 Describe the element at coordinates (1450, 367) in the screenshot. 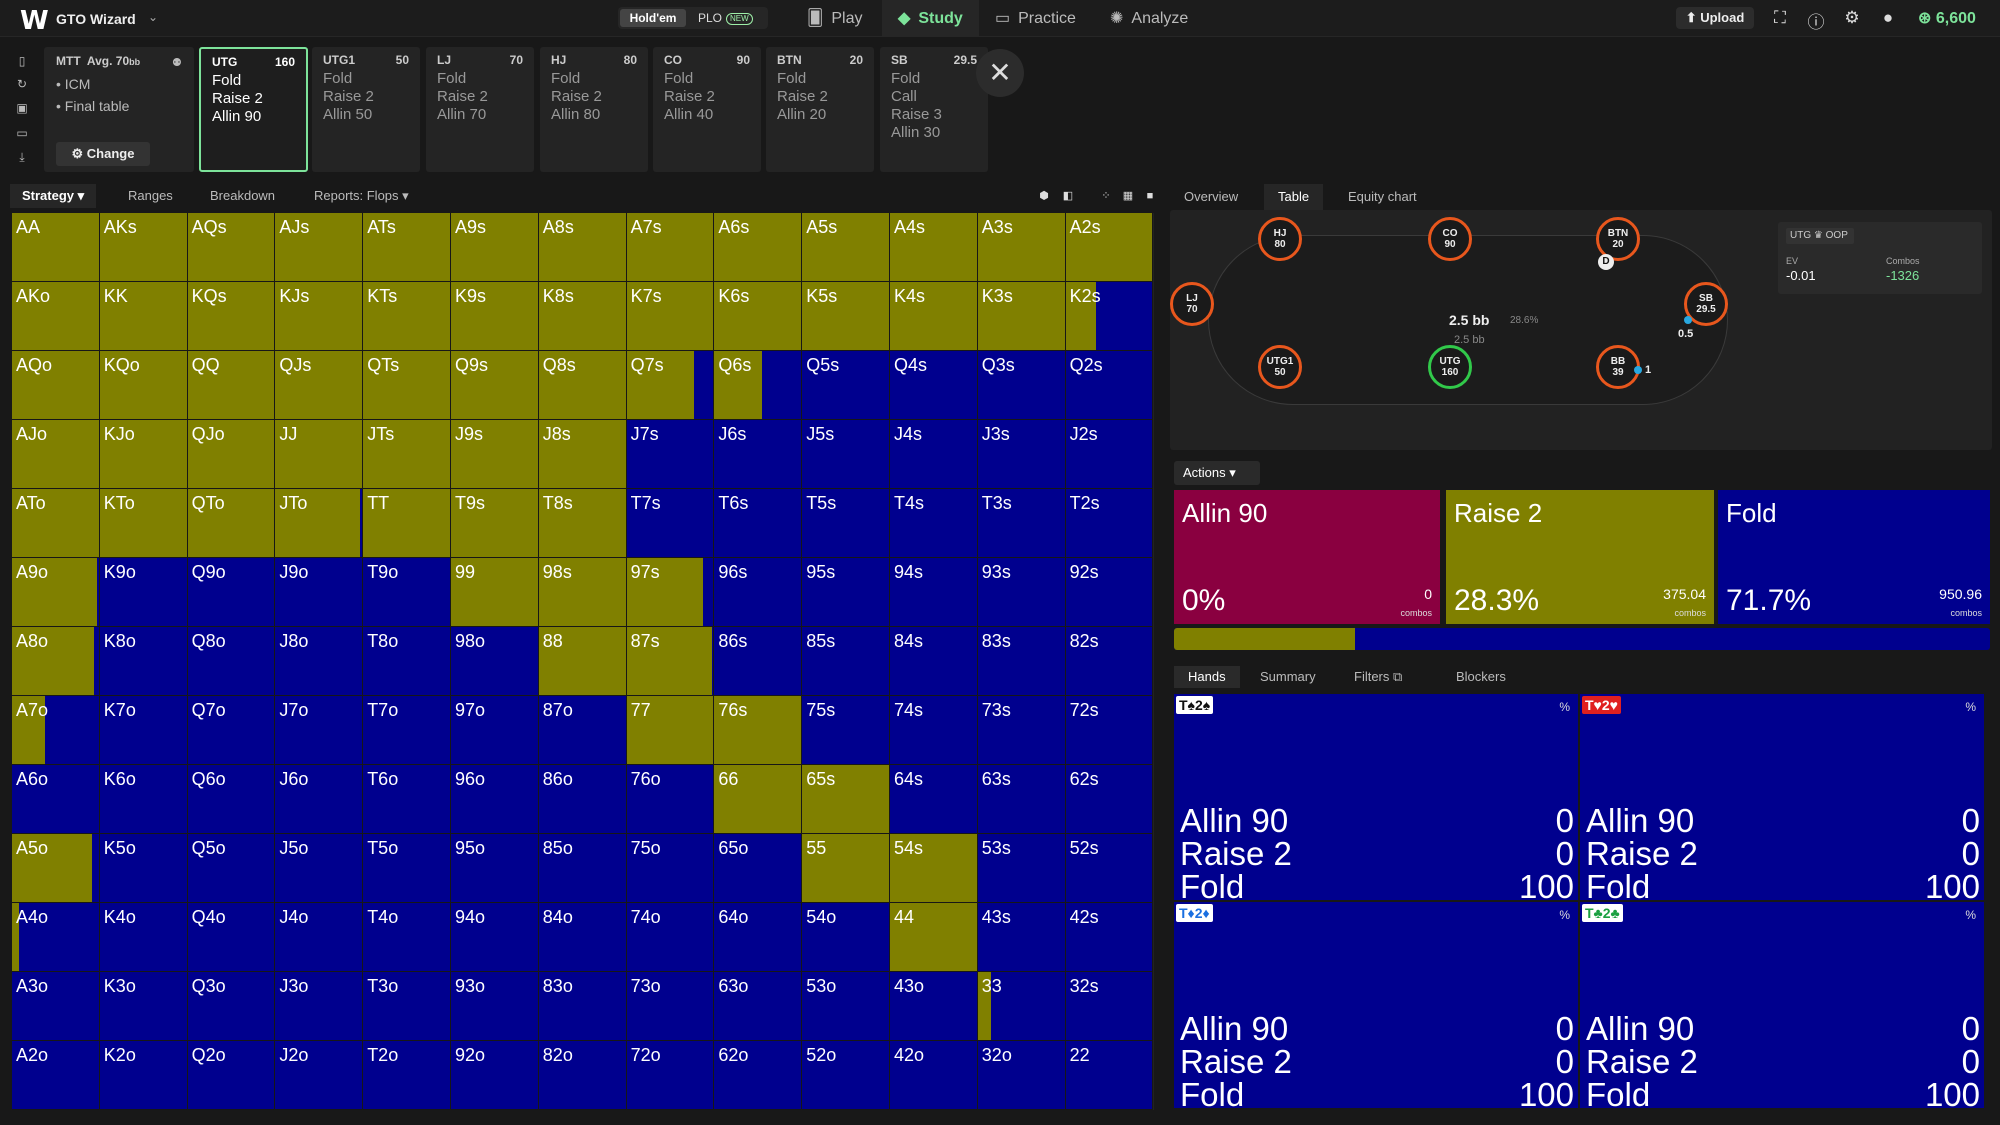

I see `seat-utg: UTG 160` at that location.